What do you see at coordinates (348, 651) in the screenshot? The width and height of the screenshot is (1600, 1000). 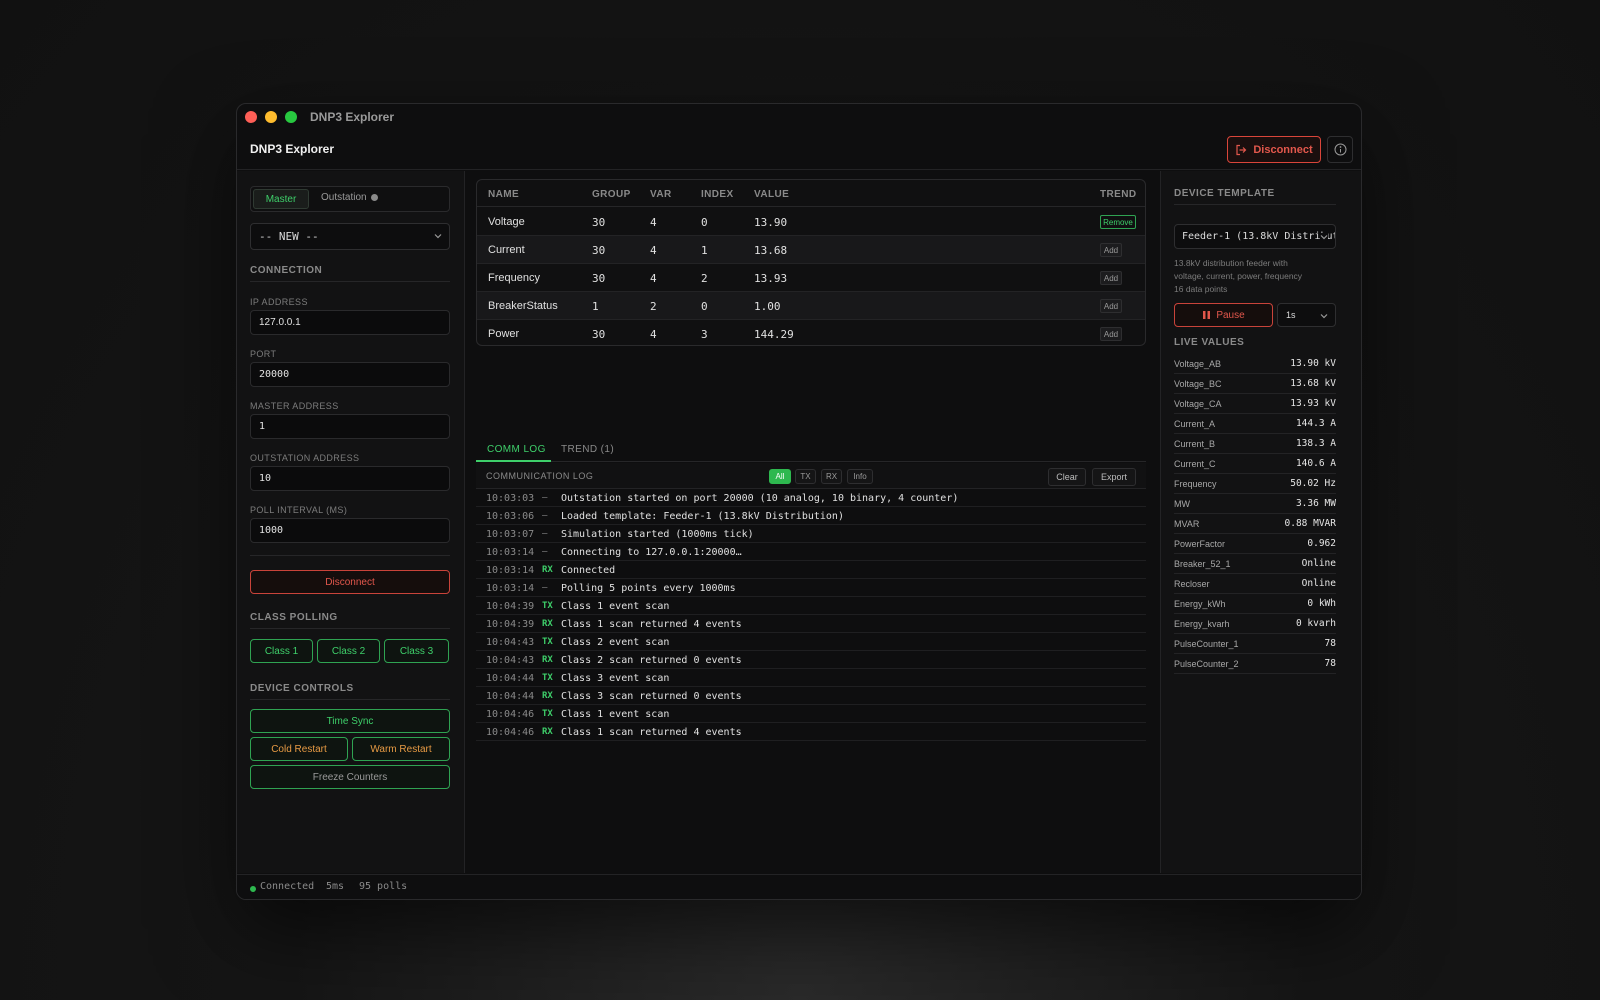 I see `class-2-button: Class 2` at bounding box center [348, 651].